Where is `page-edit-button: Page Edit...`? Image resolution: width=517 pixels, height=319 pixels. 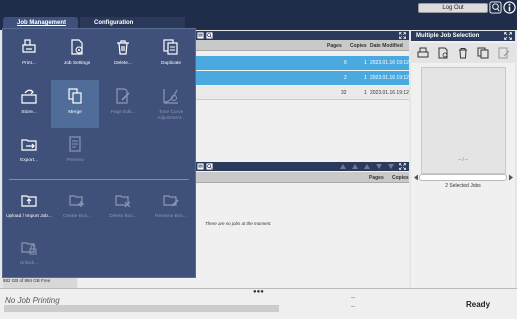
page-edit-button: Page Edit... is located at coordinates (123, 104).